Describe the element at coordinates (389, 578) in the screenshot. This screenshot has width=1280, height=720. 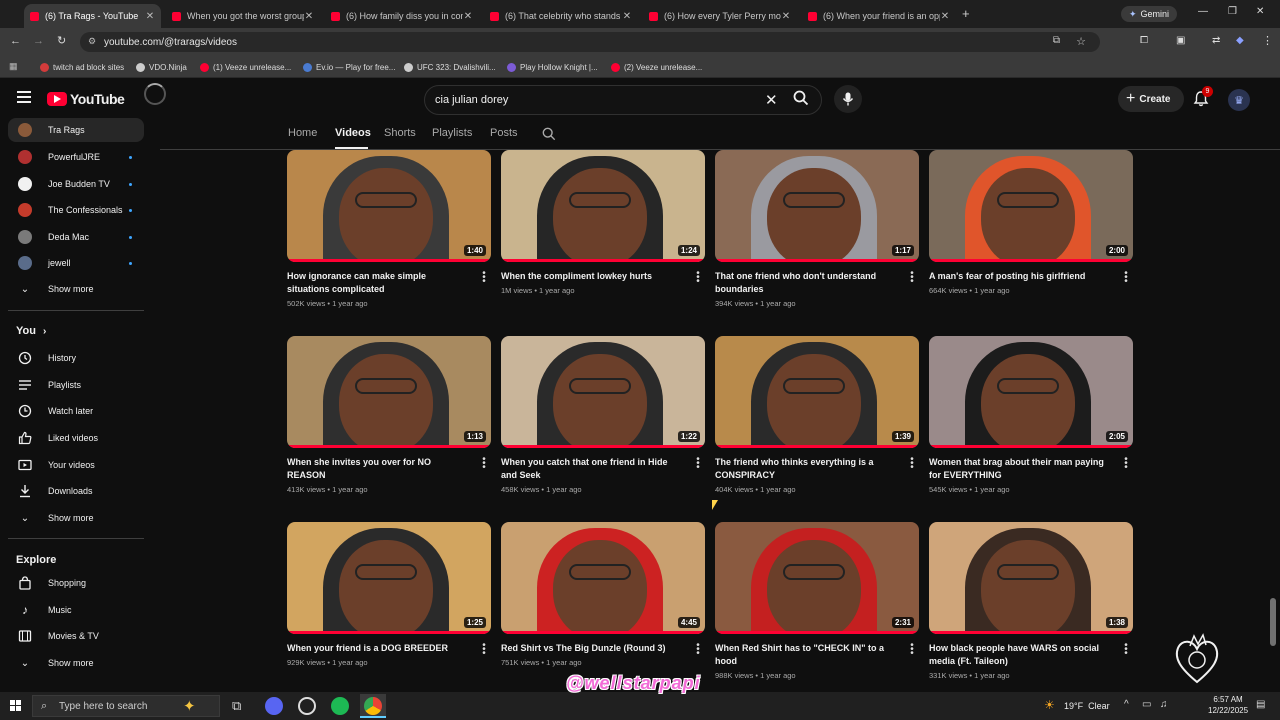
I see `video-thumbnail: 1:25` at that location.